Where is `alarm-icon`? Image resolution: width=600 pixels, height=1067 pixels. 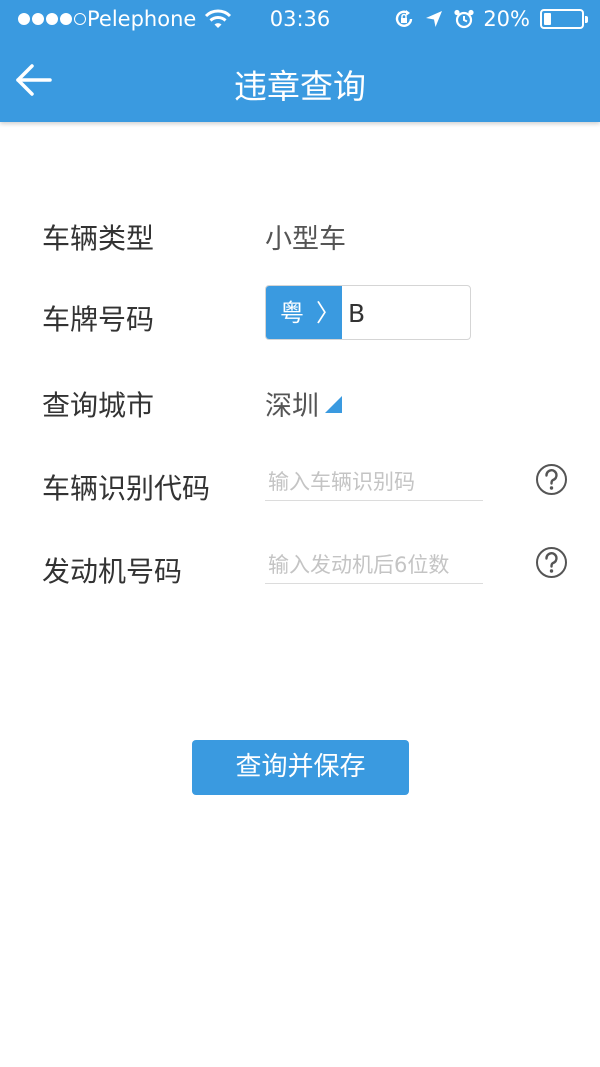
alarm-icon is located at coordinates (464, 19).